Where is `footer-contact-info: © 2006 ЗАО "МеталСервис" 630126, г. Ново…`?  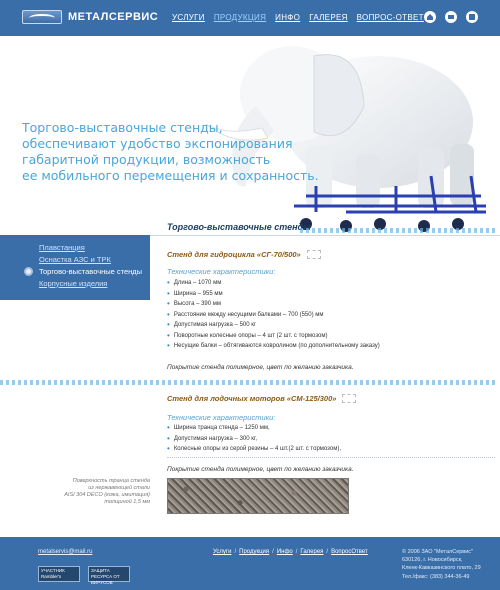 footer-contact-info: © 2006 ЗАО "МеталСервис" 630126, г. Ново… is located at coordinates (441, 564).